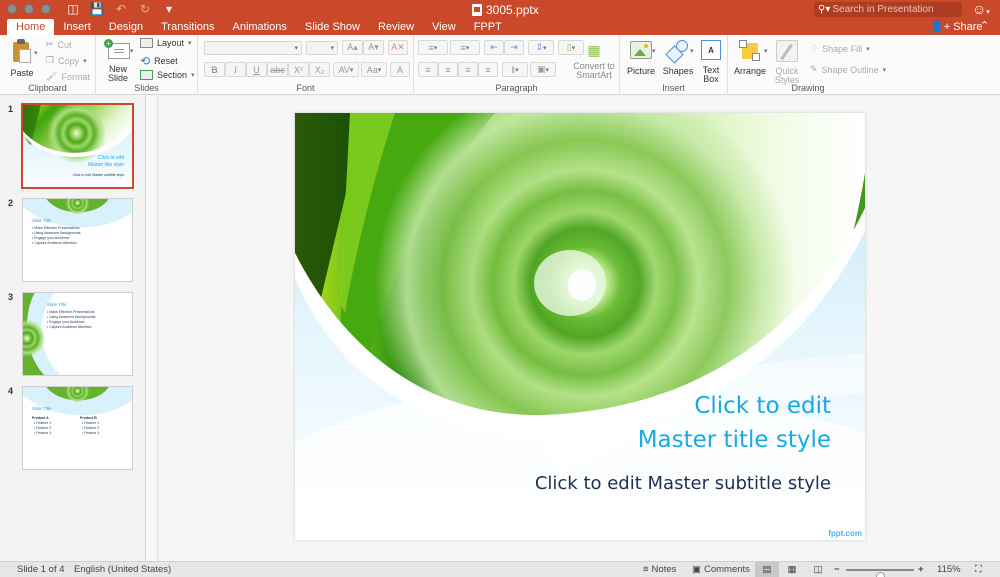 The image size is (1000, 577). Describe the element at coordinates (654, 51) in the screenshot. I see `picture-dropdown-icon: ▾` at that location.